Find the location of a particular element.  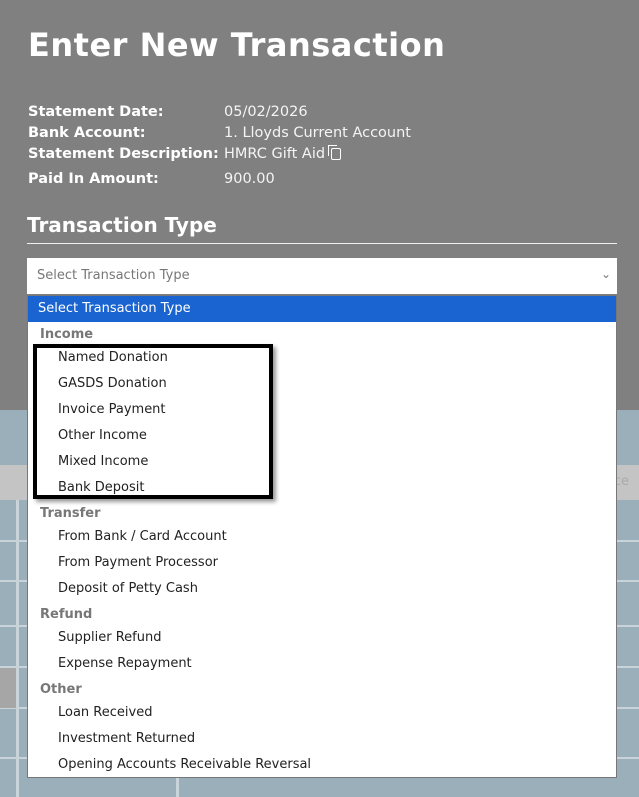

option-deposit-of-petty-cash: Deposit of Petty Cash is located at coordinates (322, 589).